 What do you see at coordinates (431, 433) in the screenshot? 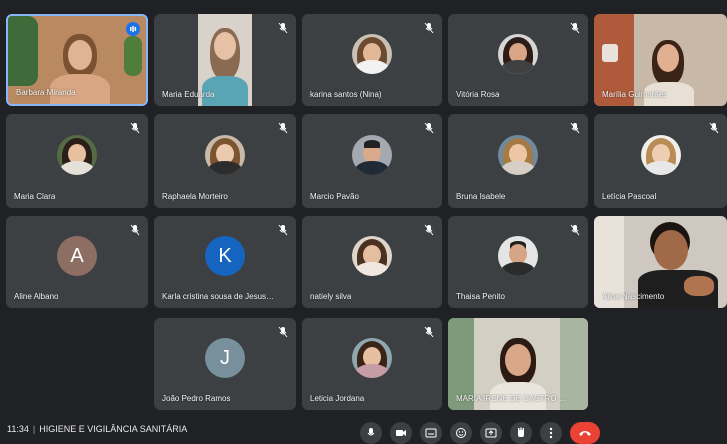
I see `captions-icon` at bounding box center [431, 433].